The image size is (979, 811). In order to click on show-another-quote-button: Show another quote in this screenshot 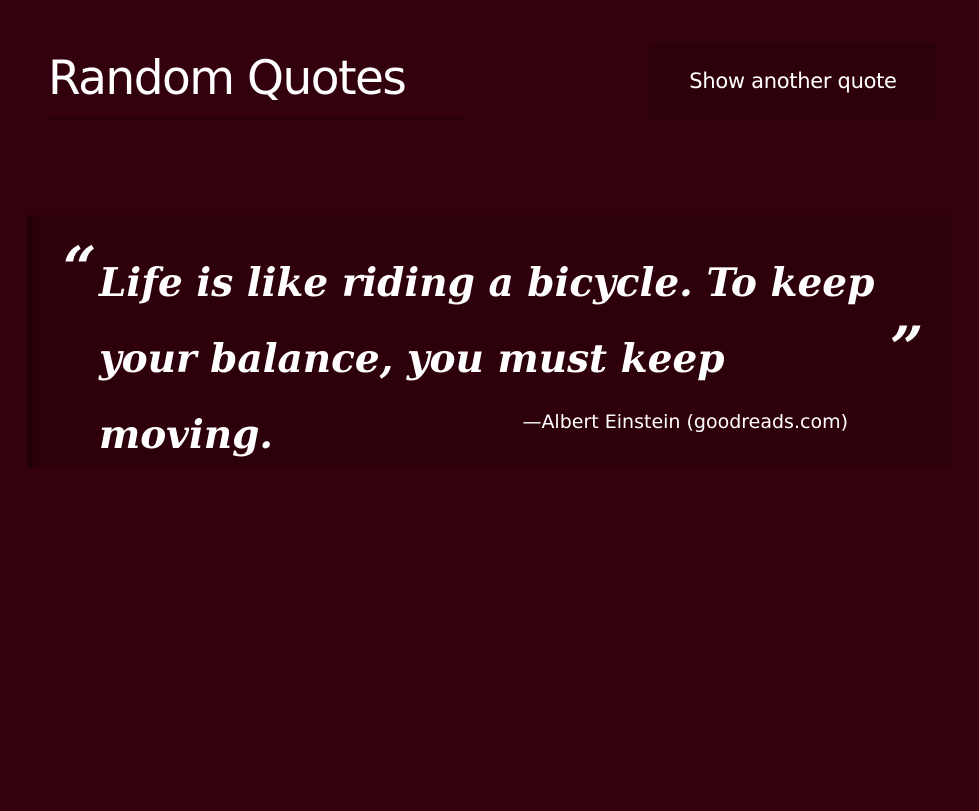, I will do `click(793, 81)`.